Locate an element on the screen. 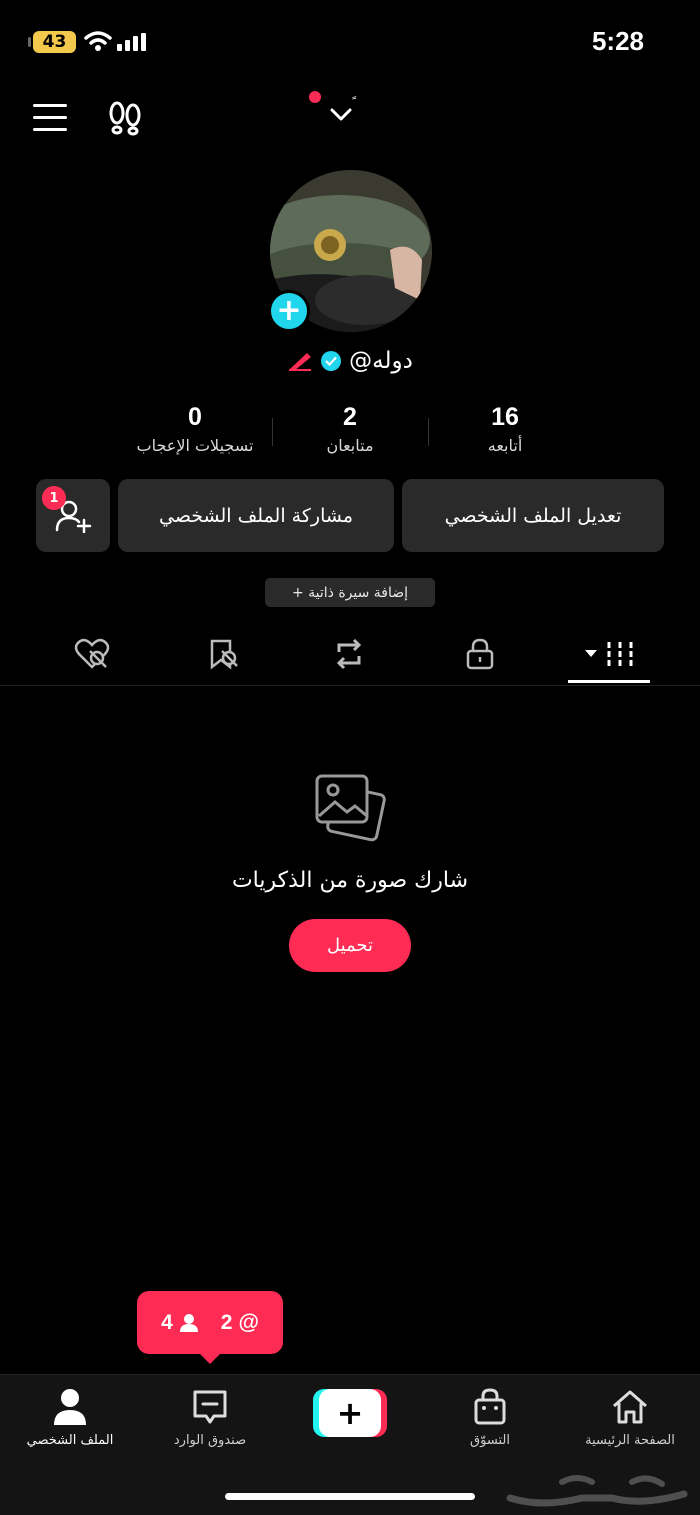 This screenshot has width=700, height=1515. watermark-logo is located at coordinates (597, 1491).